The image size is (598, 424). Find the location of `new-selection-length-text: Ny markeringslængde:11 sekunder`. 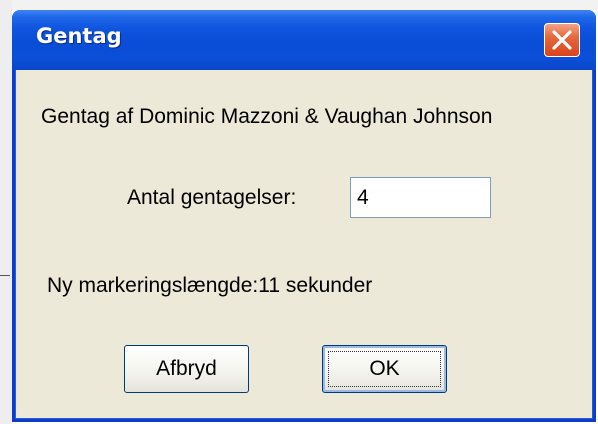

new-selection-length-text: Ny markeringslængde:11 sekunder is located at coordinates (210, 285).